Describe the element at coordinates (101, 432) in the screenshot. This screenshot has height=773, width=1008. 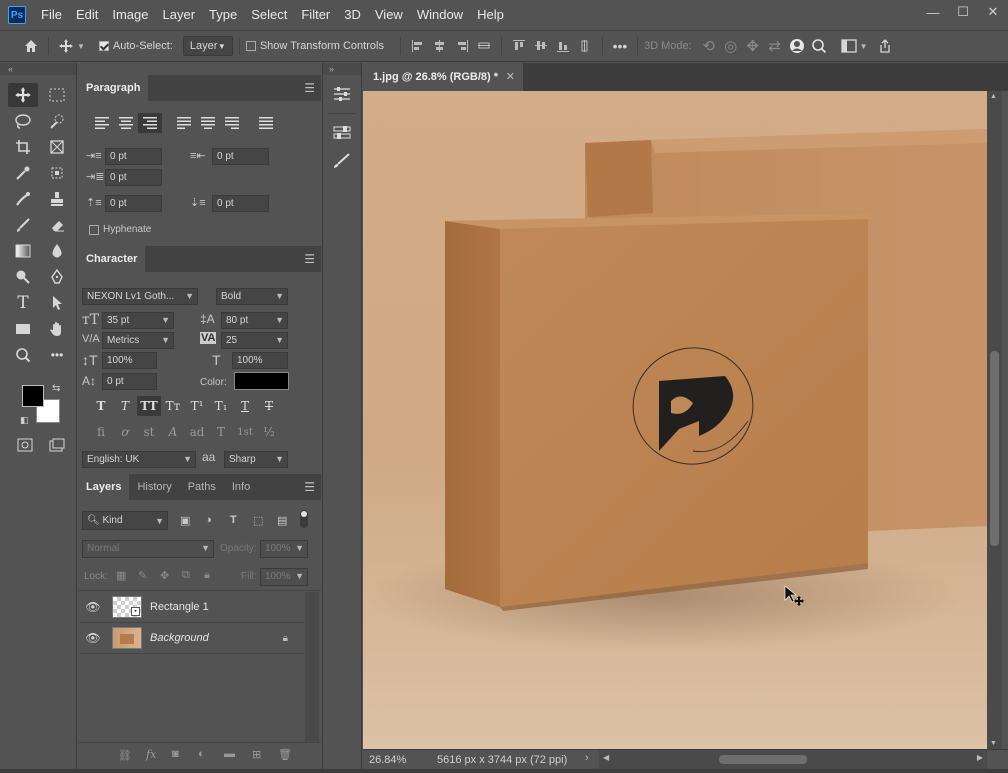
I see `standard-ligatures-button: fi` at that location.